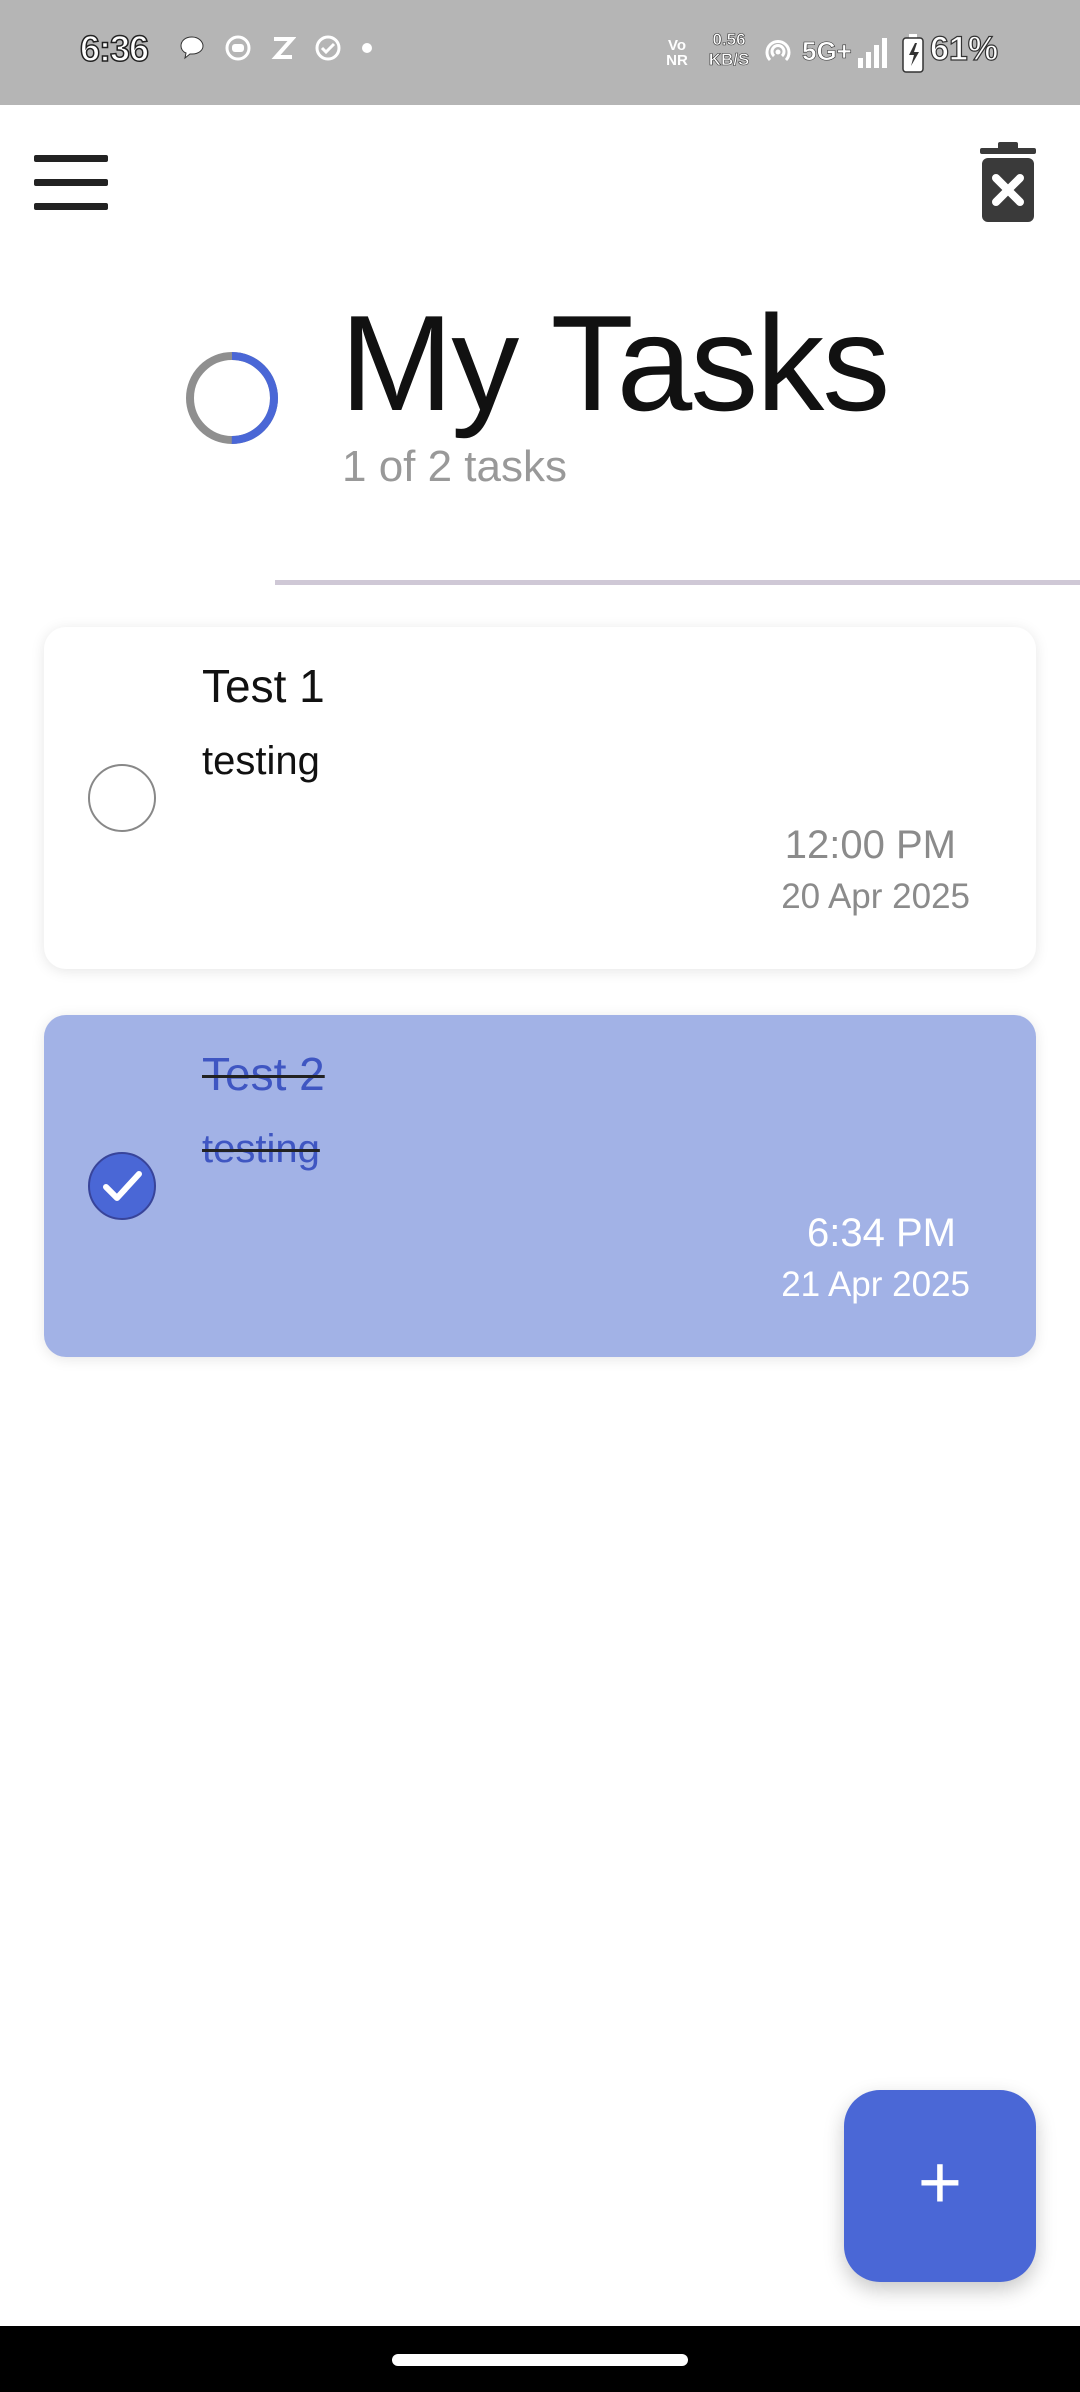 Image resolution: width=1080 pixels, height=2392 pixels. What do you see at coordinates (870, 845) in the screenshot?
I see `task-time: 12:00 PM` at bounding box center [870, 845].